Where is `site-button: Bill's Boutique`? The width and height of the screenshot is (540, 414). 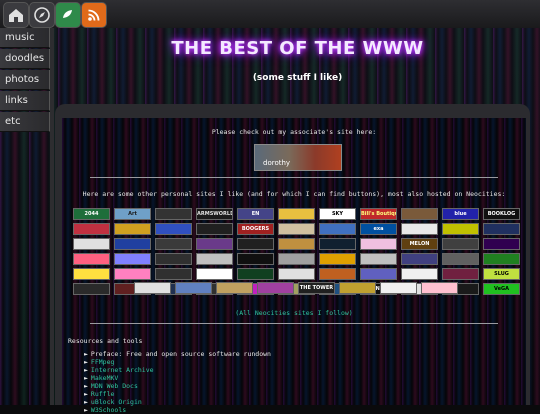 site-button: Bill's Boutique is located at coordinates (378, 214).